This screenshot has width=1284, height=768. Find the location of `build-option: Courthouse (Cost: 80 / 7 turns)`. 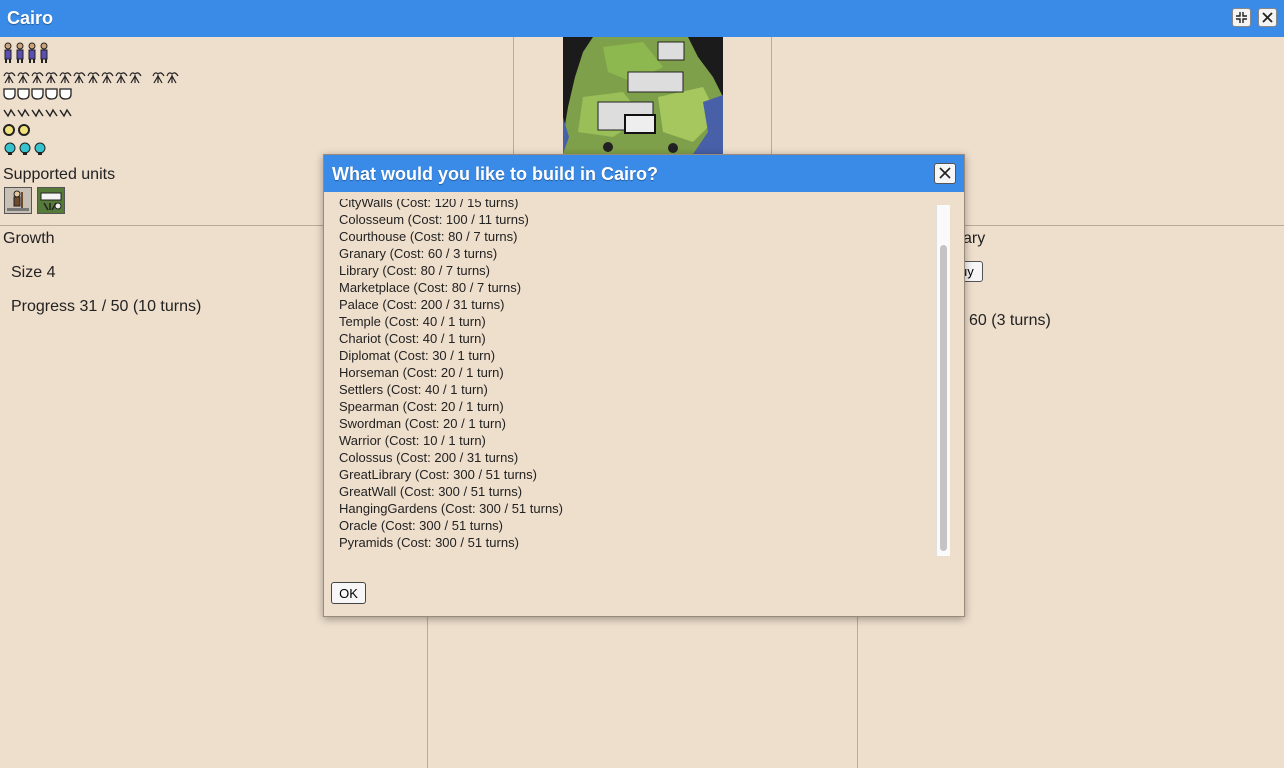

build-option: Courthouse (Cost: 80 / 7 turns) is located at coordinates (451, 236).